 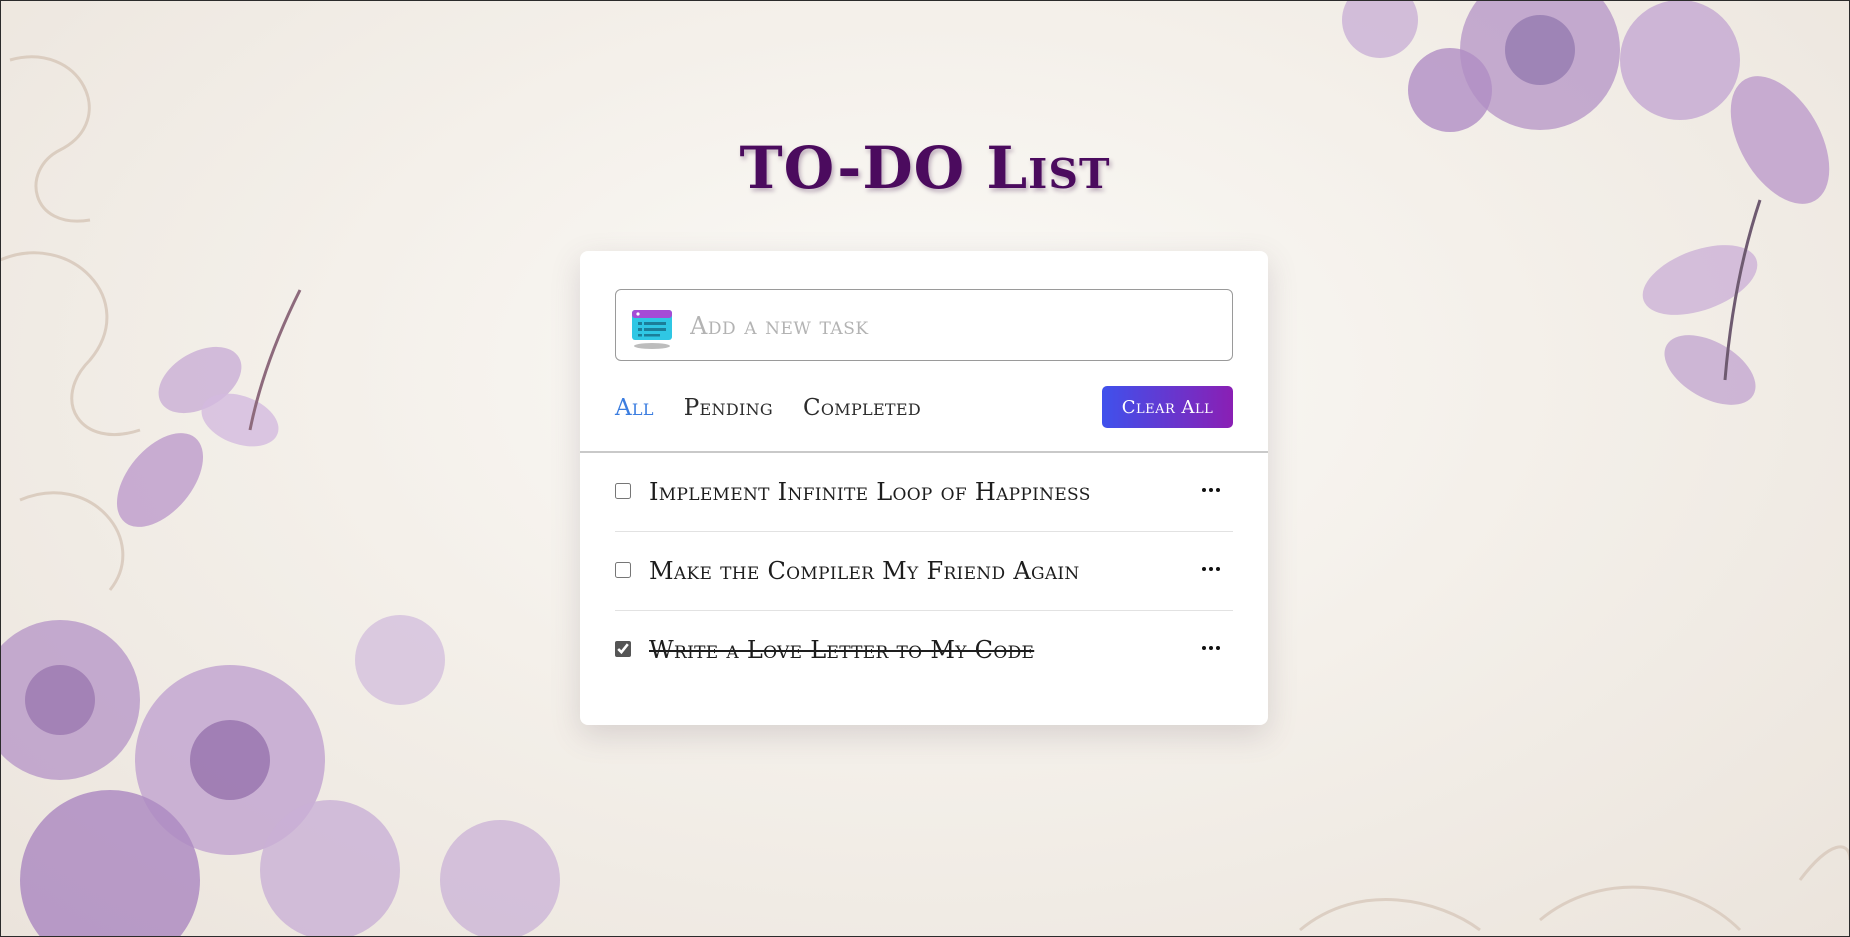 I want to click on task-list-icon, so click(x=652, y=329).